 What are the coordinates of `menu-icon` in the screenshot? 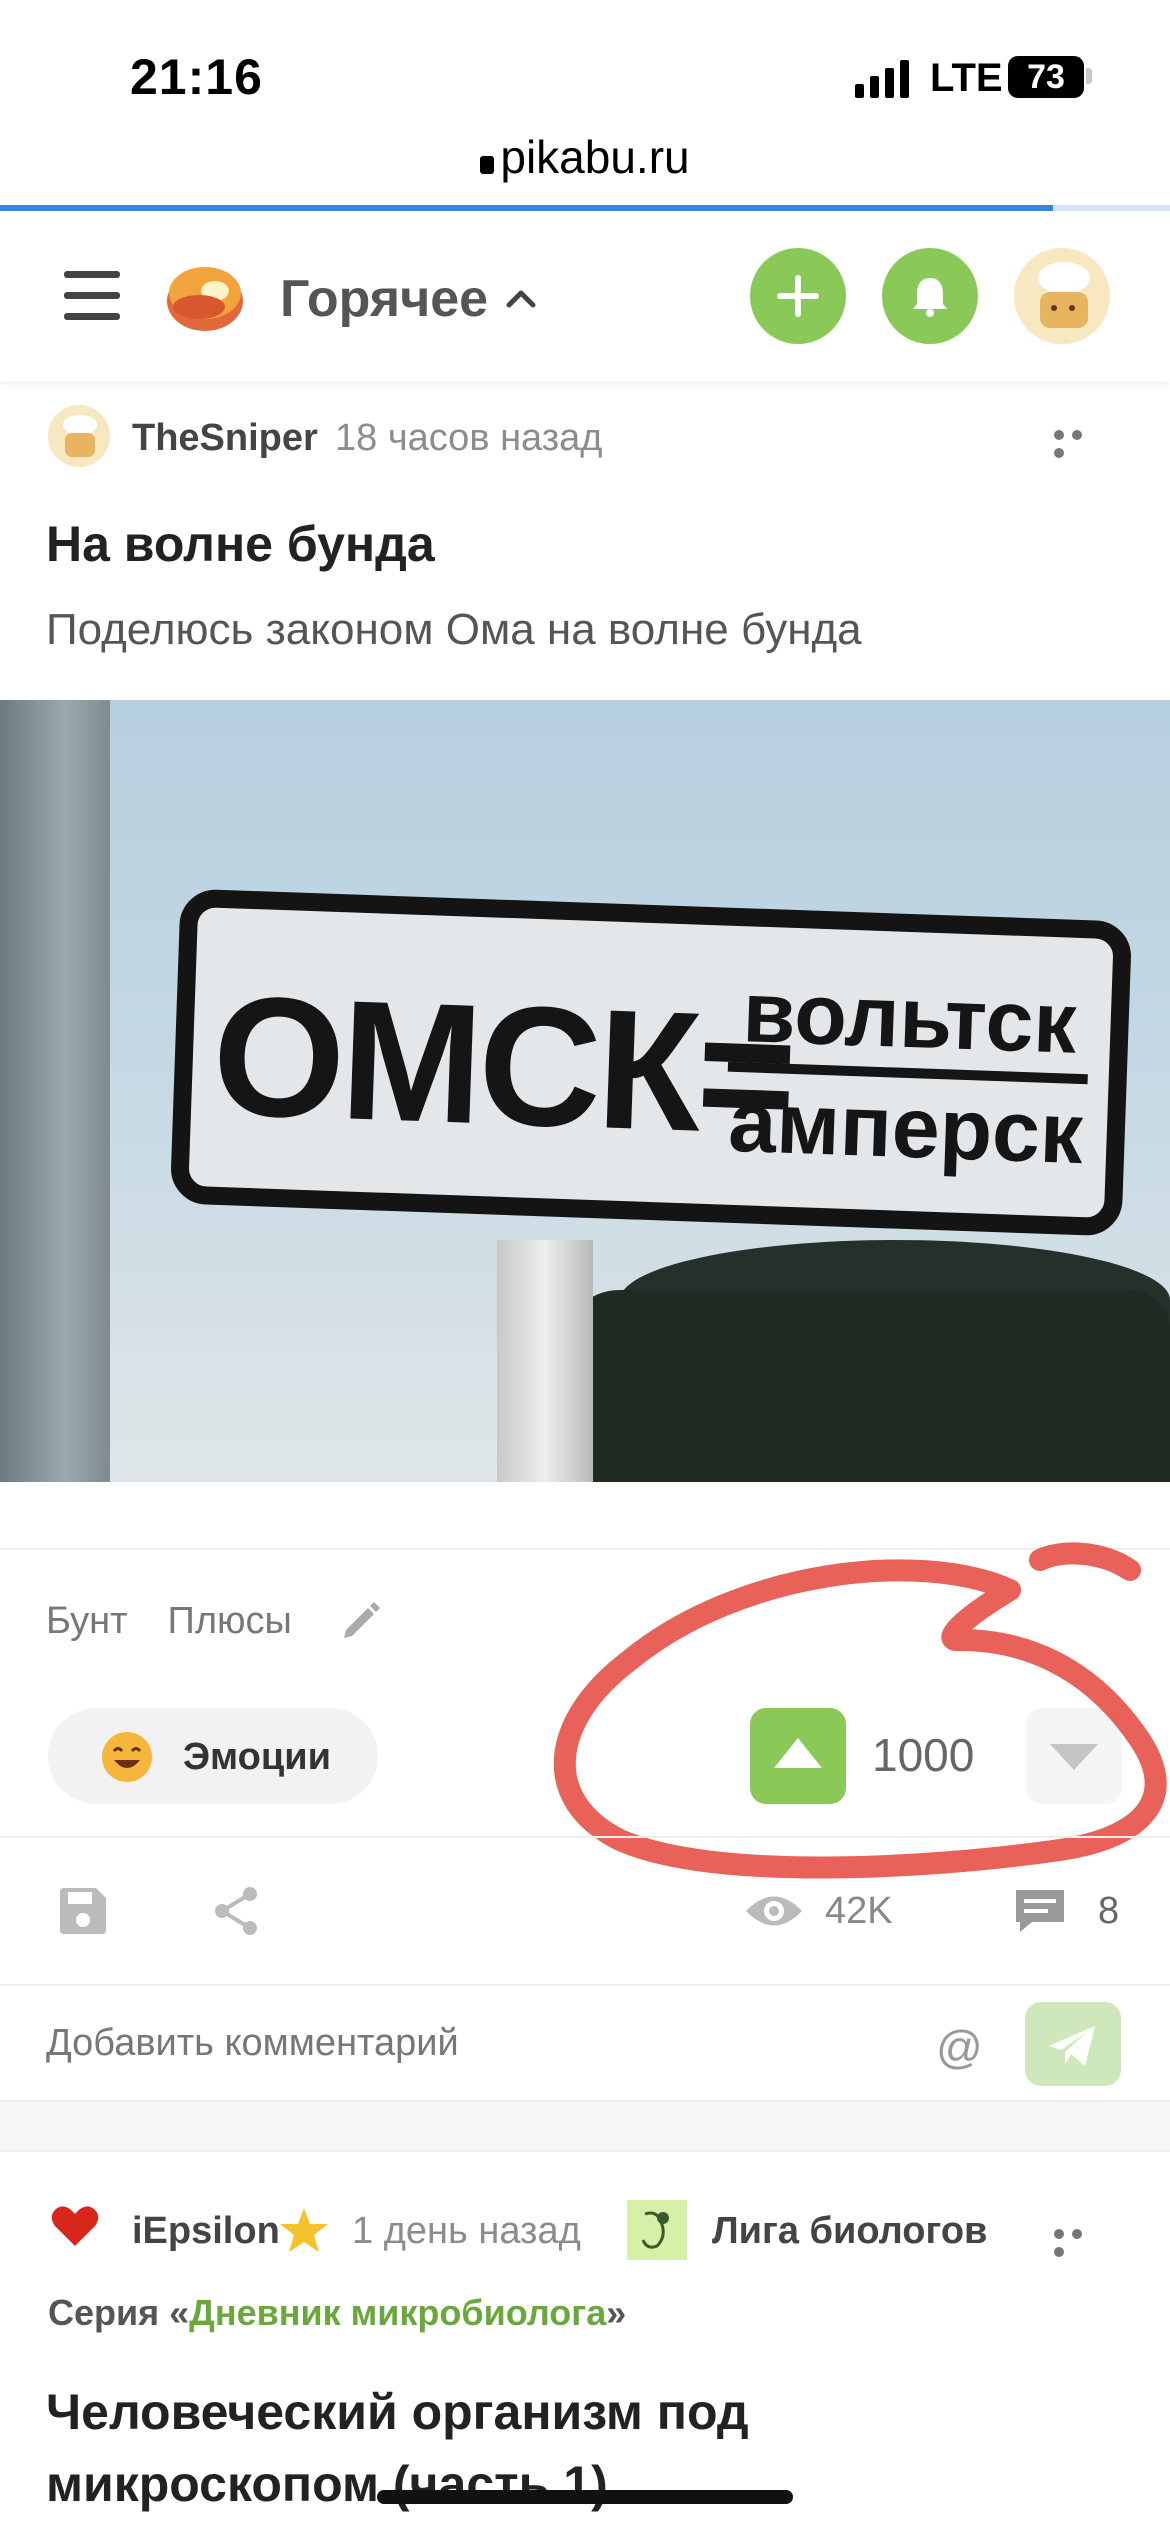 It's located at (92, 296).